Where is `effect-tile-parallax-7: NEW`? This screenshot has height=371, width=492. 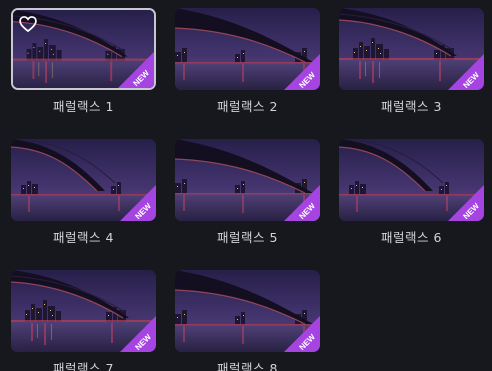 effect-tile-parallax-7: NEW is located at coordinates (83, 311).